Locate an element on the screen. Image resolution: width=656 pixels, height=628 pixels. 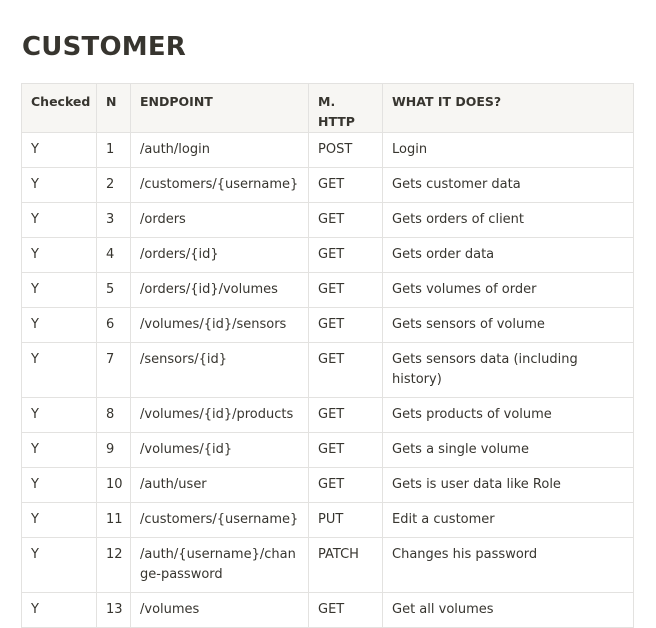
table-row: Y 4/orders/{id} GET Gets order data is located at coordinates (327, 255).